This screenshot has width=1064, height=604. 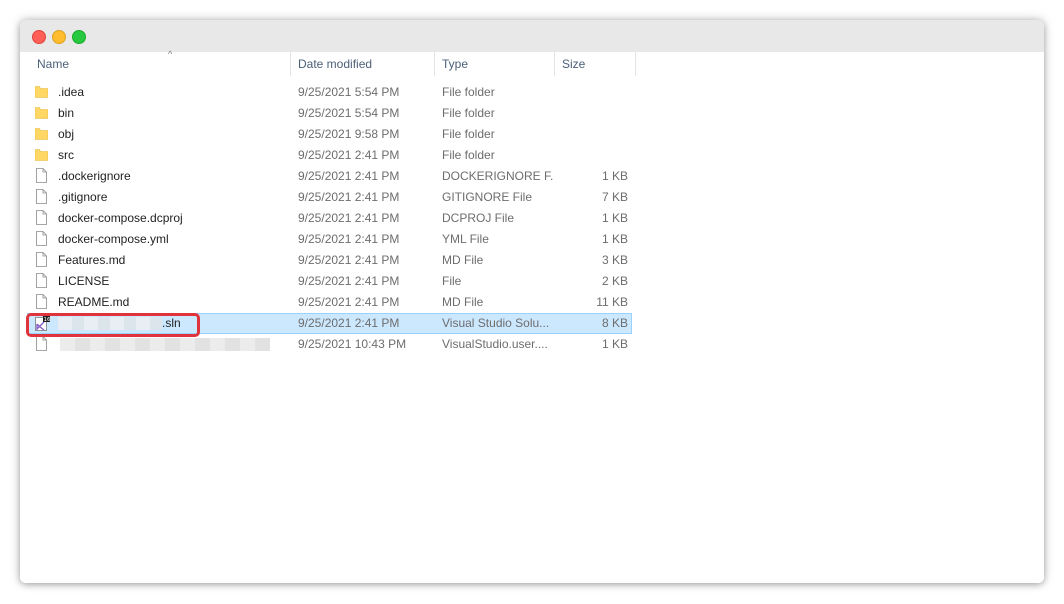 I want to click on column-header-row: Name ^ Date modified Type Size, so click(x=532, y=62).